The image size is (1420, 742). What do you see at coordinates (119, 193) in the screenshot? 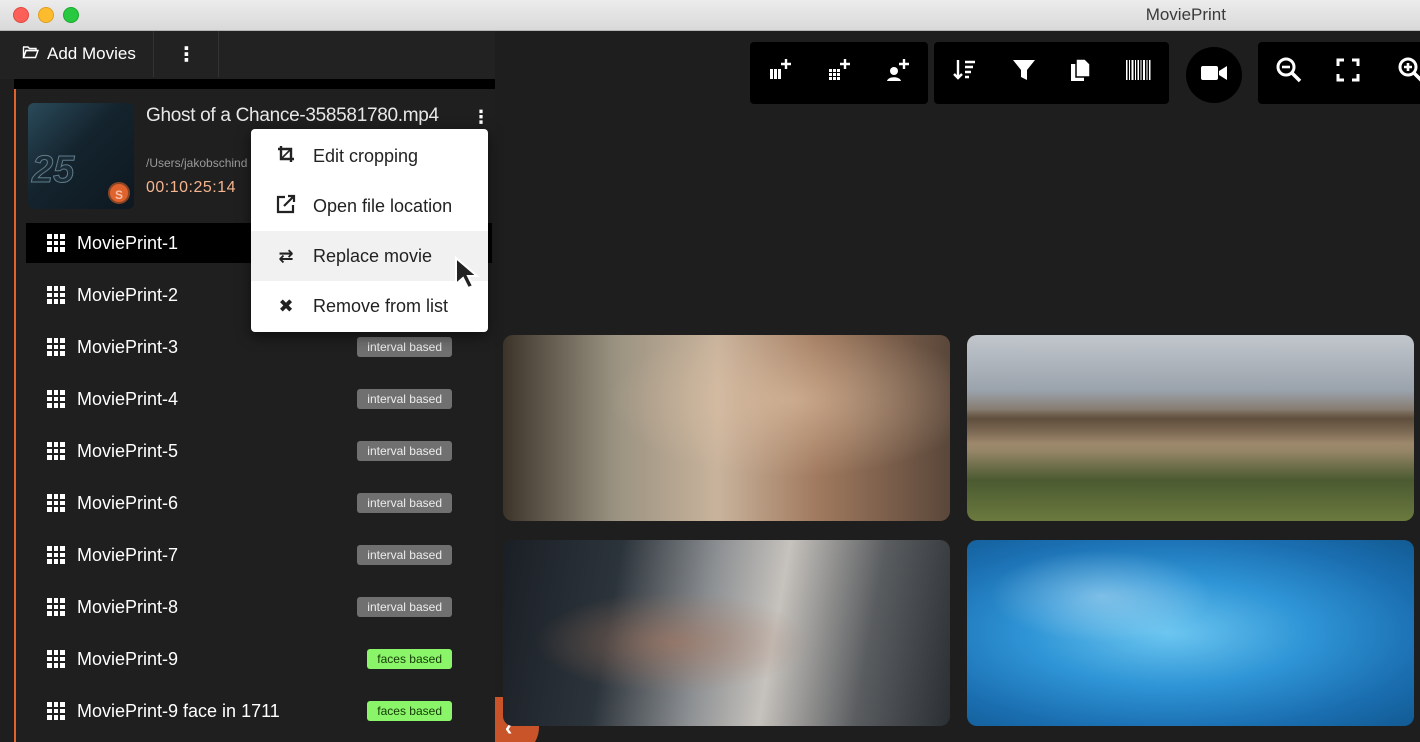
I see `thumbnail-badge: S` at bounding box center [119, 193].